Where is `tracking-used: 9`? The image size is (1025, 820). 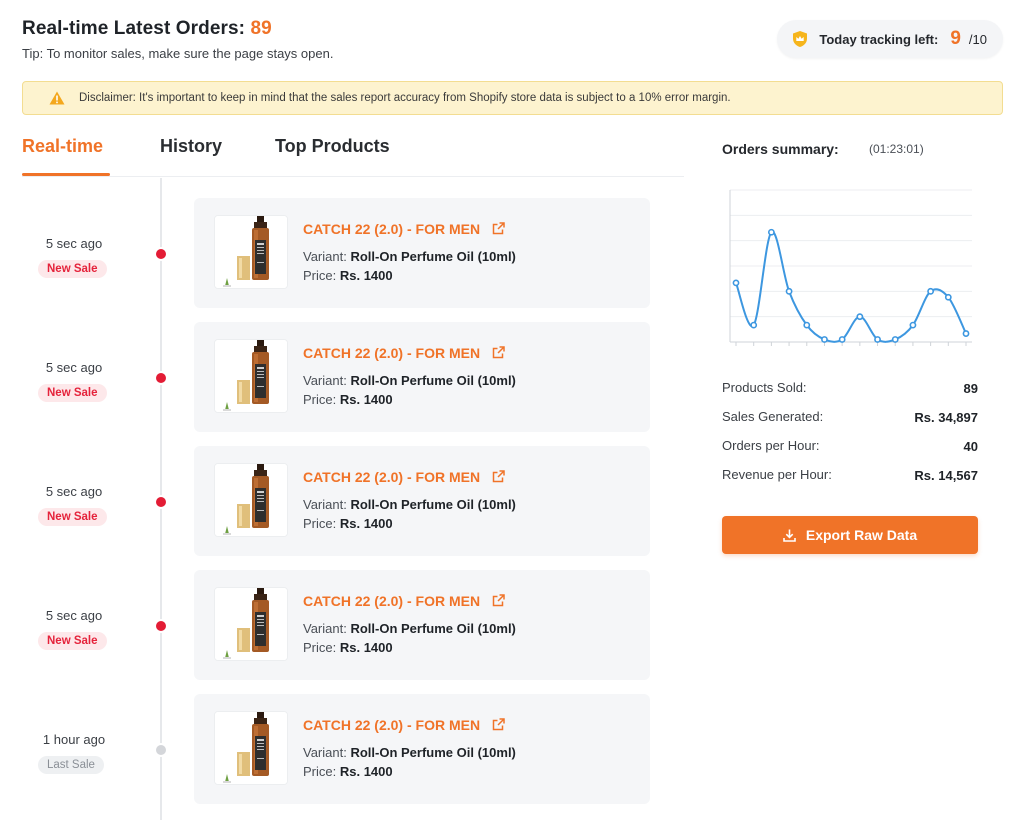 tracking-used: 9 is located at coordinates (955, 38).